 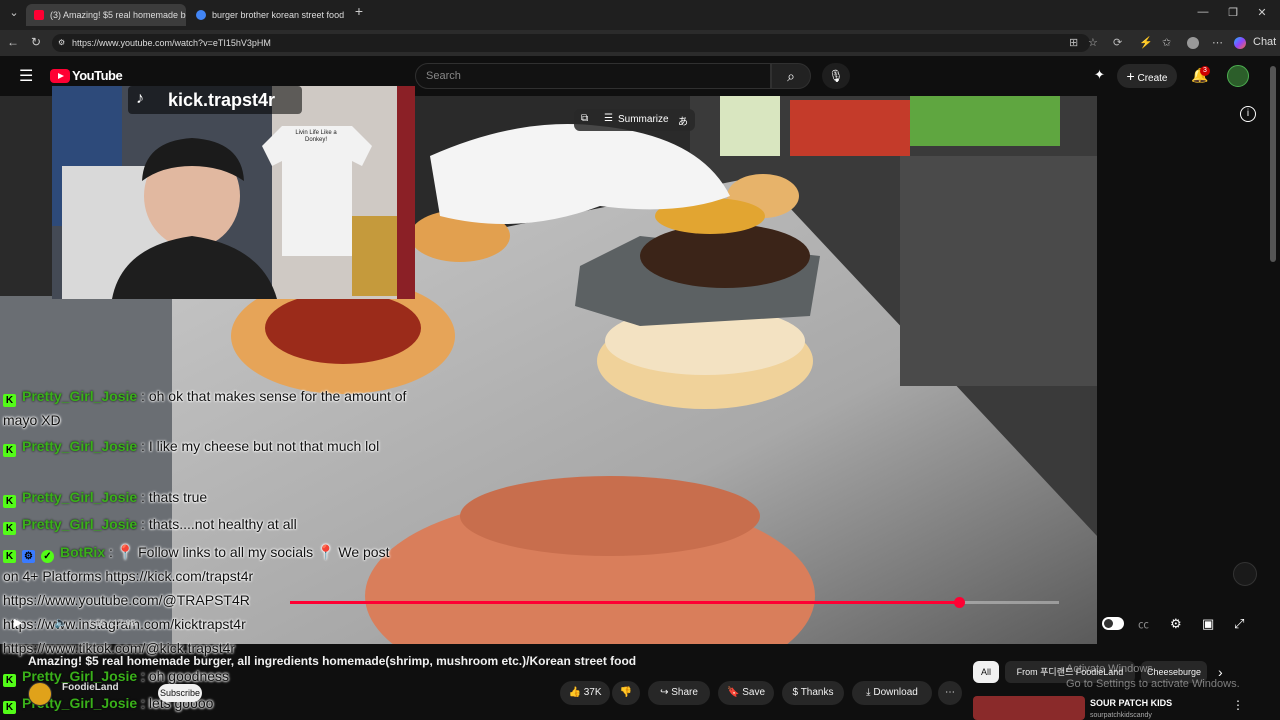 What do you see at coordinates (90, 687) in the screenshot?
I see `channel-name: FoodieLand` at bounding box center [90, 687].